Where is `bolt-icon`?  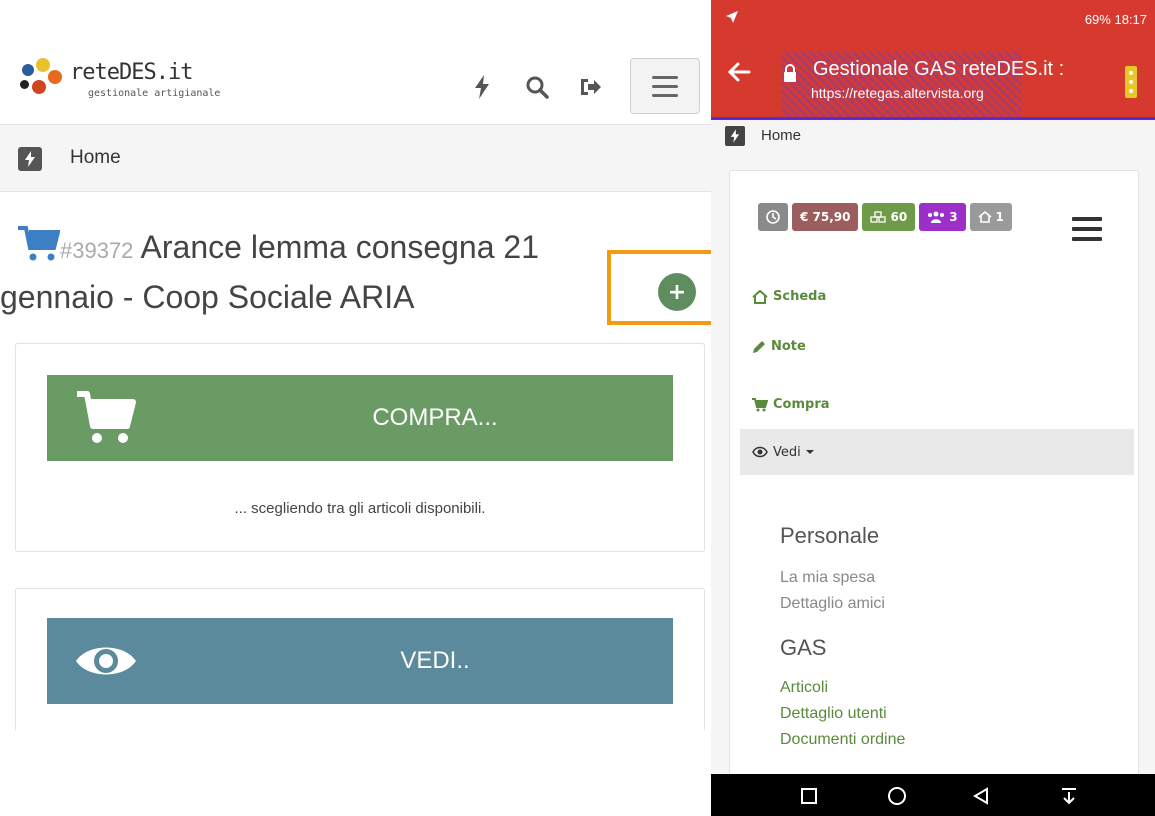 bolt-icon is located at coordinates (482, 87).